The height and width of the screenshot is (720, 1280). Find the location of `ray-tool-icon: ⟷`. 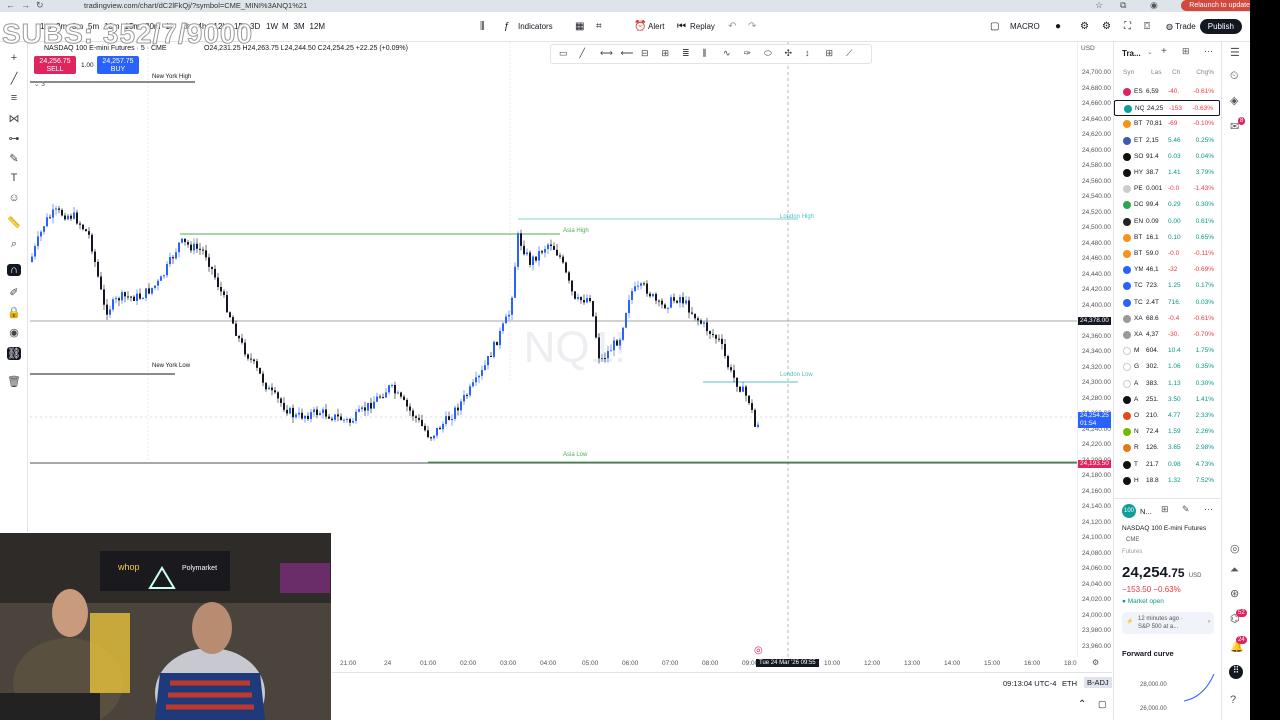

ray-tool-icon: ⟷ is located at coordinates (606, 53).